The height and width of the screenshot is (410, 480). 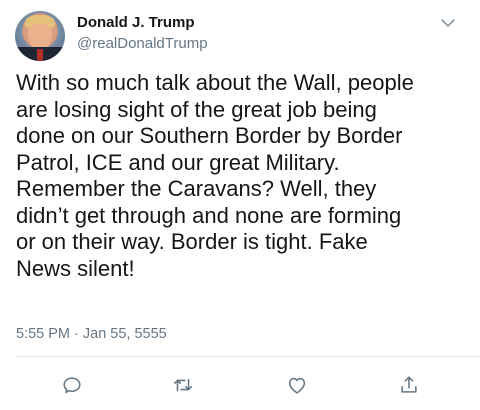 I want to click on share-button, so click(x=409, y=385).